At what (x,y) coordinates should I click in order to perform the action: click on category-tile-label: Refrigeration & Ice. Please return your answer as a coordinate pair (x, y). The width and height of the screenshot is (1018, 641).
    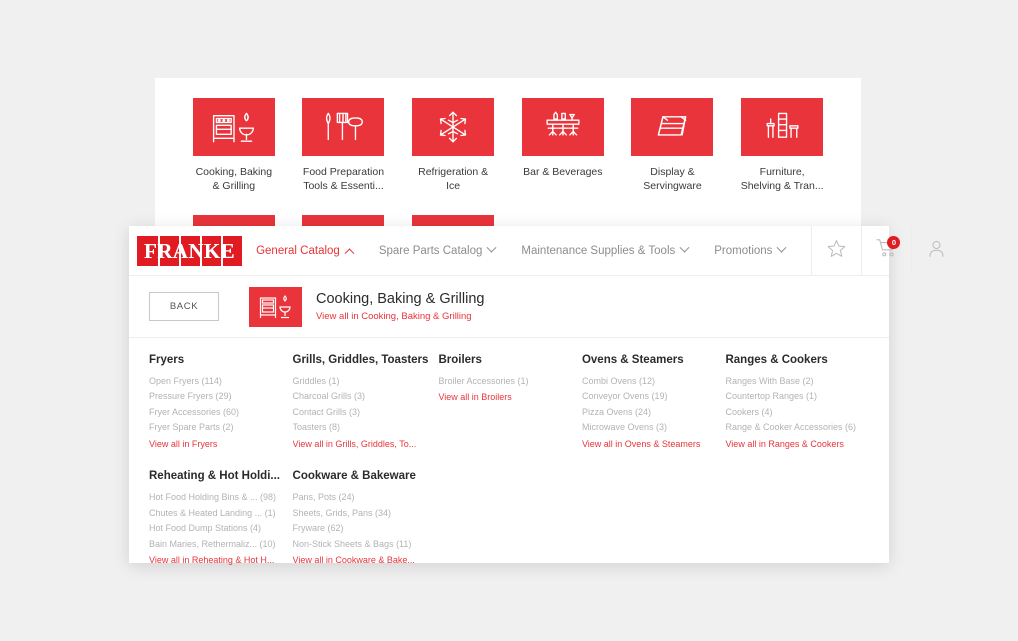
    Looking at the image, I should click on (453, 179).